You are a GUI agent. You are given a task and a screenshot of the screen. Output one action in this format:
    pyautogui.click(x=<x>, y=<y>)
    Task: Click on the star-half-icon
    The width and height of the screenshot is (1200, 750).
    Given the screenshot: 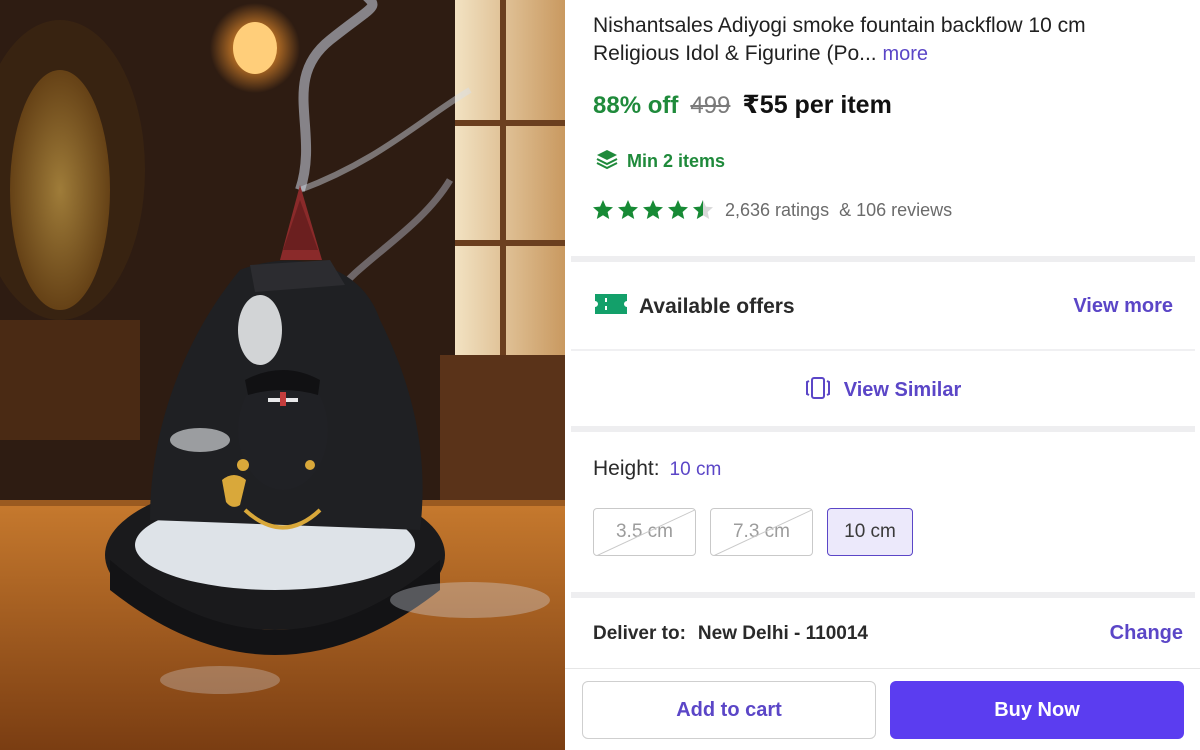 What is the action you would take?
    pyautogui.click(x=703, y=209)
    